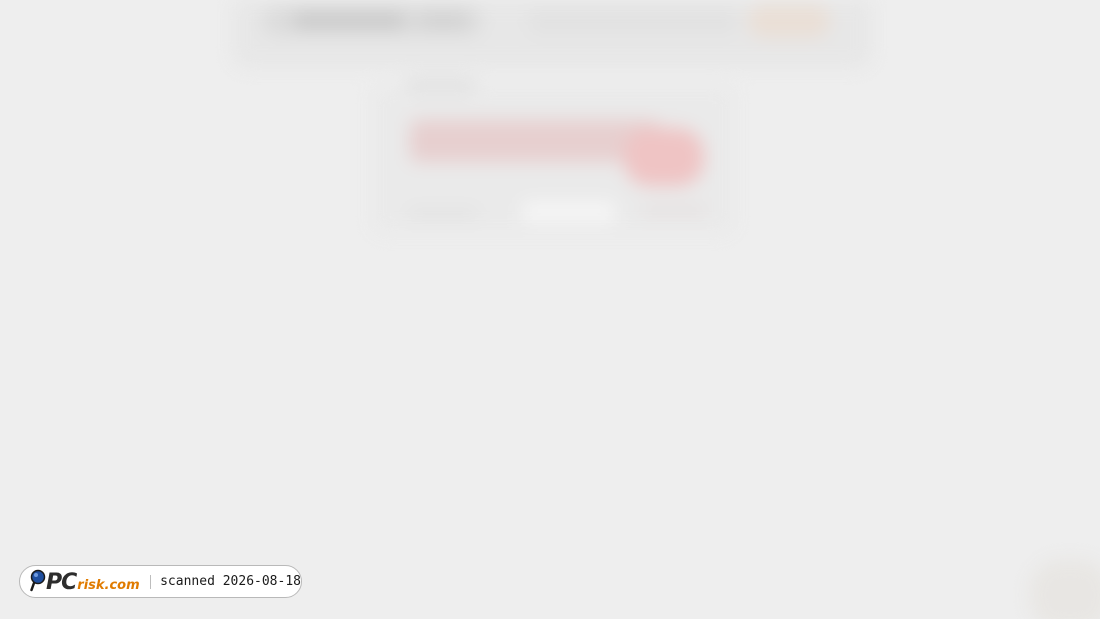  What do you see at coordinates (664, 157) in the screenshot?
I see `blurred-red-element` at bounding box center [664, 157].